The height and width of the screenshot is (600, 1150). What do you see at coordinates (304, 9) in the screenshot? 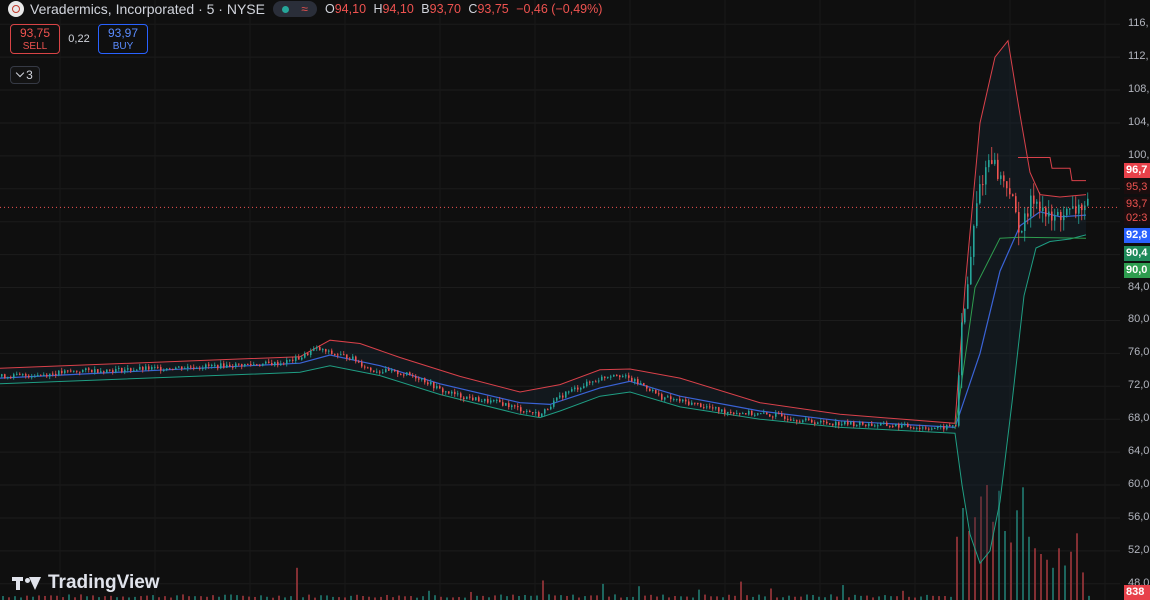
I see `wave-icon: ≈` at bounding box center [304, 9].